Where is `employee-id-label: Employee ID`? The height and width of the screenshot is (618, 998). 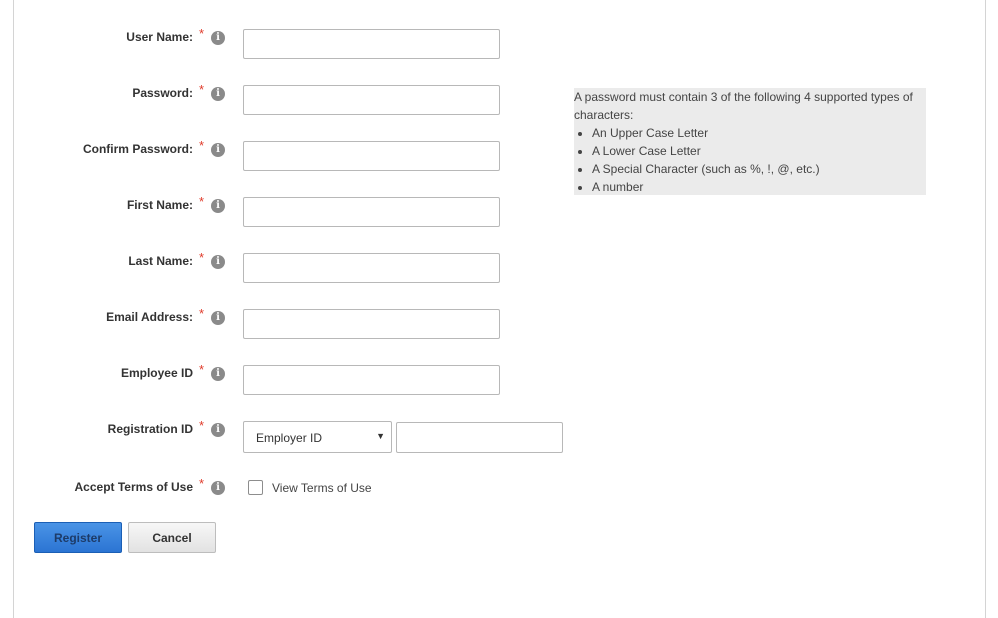 employee-id-label: Employee ID is located at coordinates (156, 373).